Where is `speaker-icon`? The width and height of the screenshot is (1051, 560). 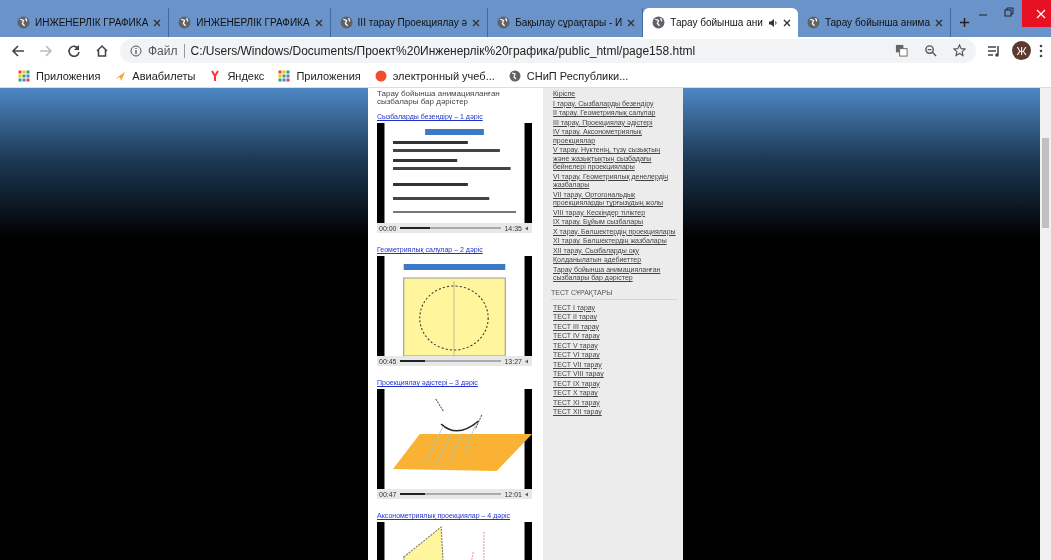 speaker-icon is located at coordinates (772, 22).